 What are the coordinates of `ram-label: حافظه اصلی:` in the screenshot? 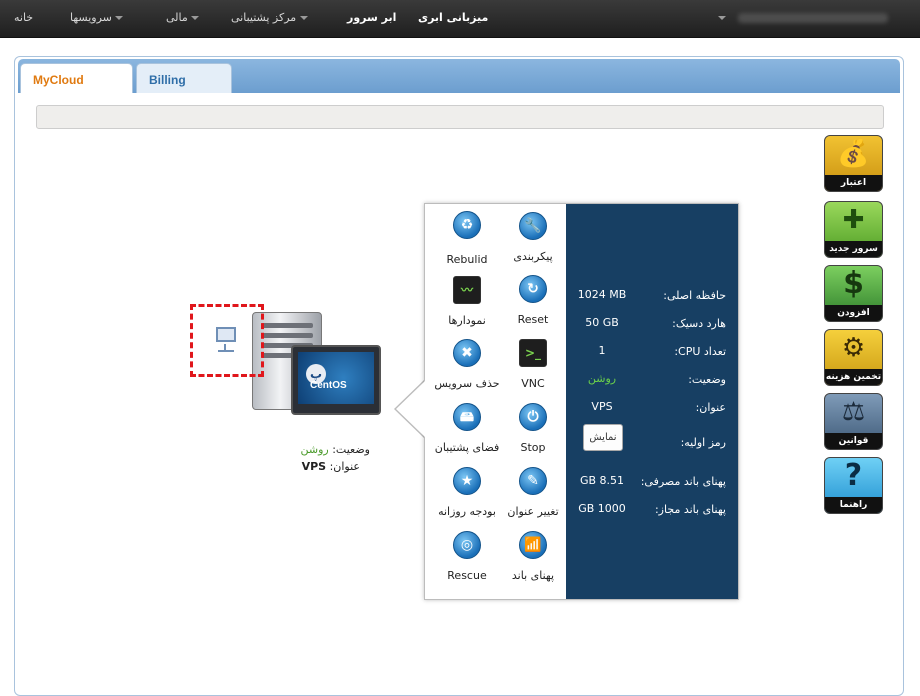 It's located at (694, 295).